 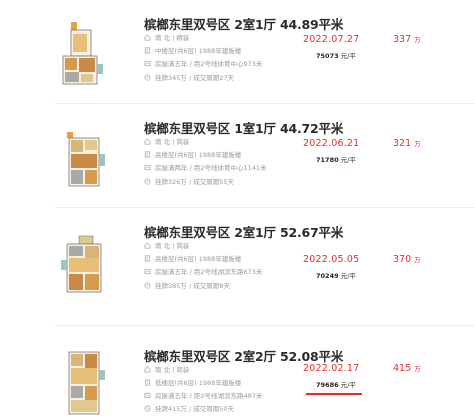 What do you see at coordinates (209, 272) in the screenshot?
I see `tags-text: 房屋满五年 / 距2号线湖滨东路673米` at bounding box center [209, 272].